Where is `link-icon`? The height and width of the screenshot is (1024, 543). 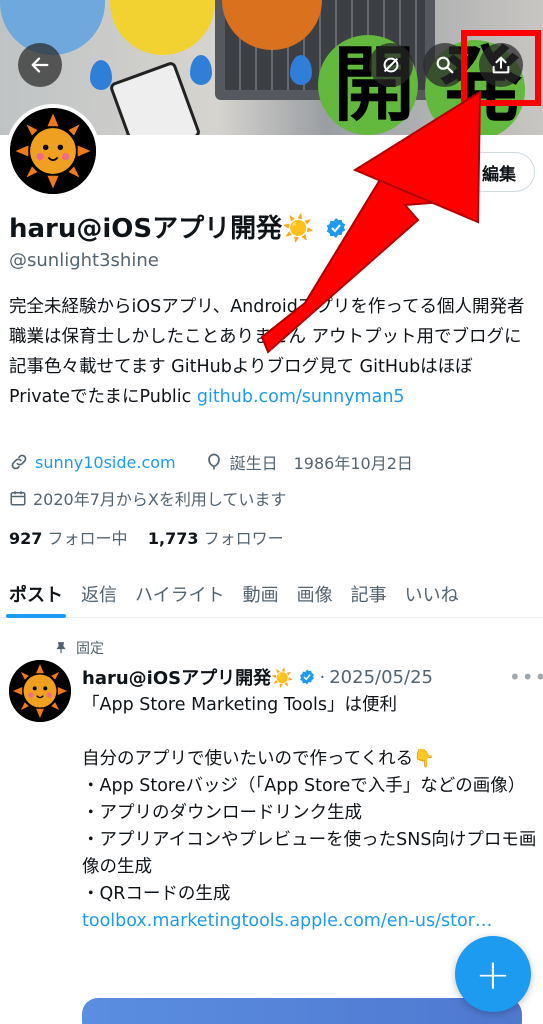 link-icon is located at coordinates (19, 462).